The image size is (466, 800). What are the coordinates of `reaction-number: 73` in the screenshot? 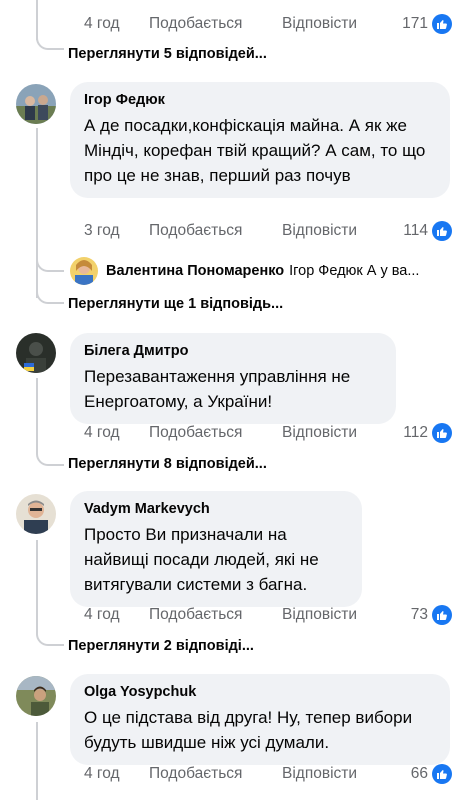 It's located at (419, 614).